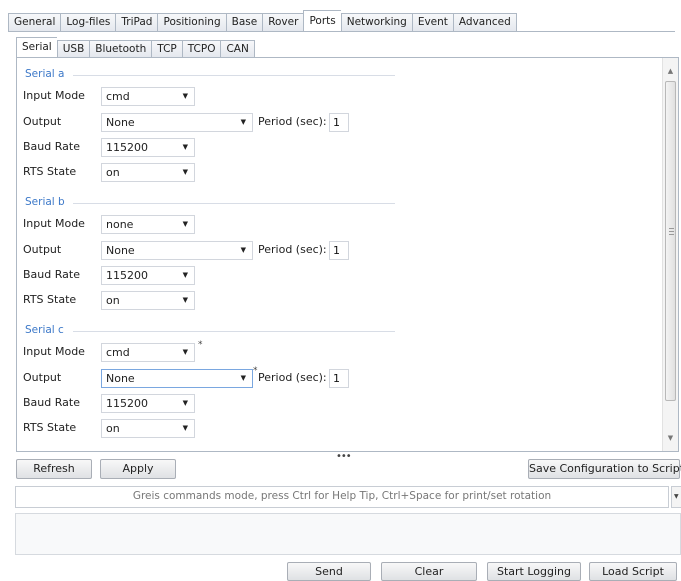 Image resolution: width=681 pixels, height=581 pixels. What do you see at coordinates (138, 469) in the screenshot?
I see `apply-button: Apply` at bounding box center [138, 469].